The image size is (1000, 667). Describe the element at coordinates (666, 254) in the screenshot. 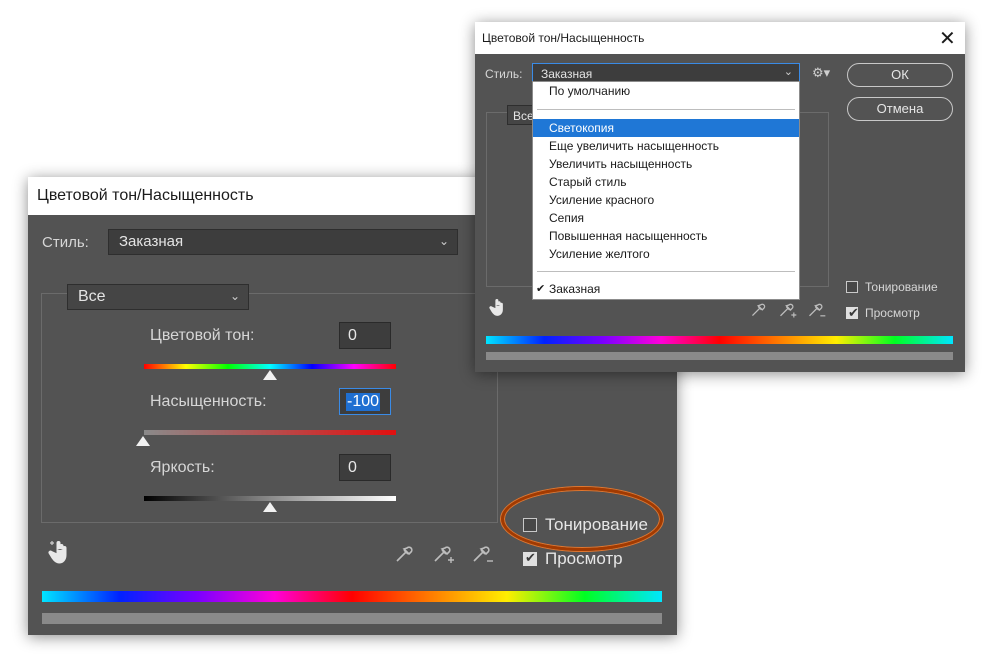

I see `dropdown-item-preset: Усиление желтого` at that location.